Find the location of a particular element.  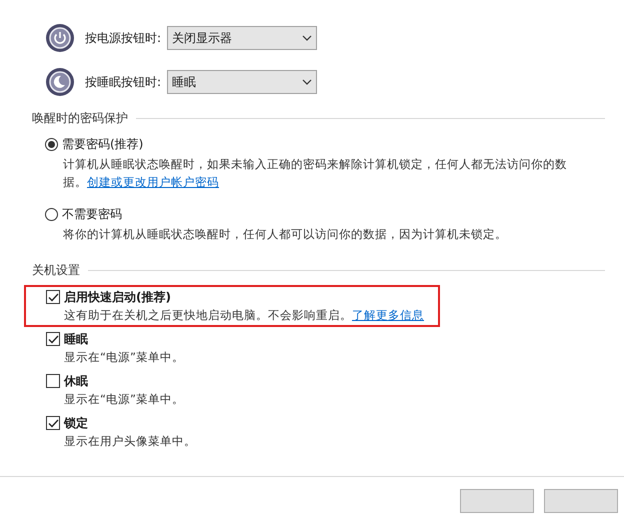

description: 计算机从睡眠状态唤醒时，如果未输入正确的密码来解除计算机锁定，任何人都无法访问你的数据。创建或更改用户帐户密码 is located at coordinates (315, 173).